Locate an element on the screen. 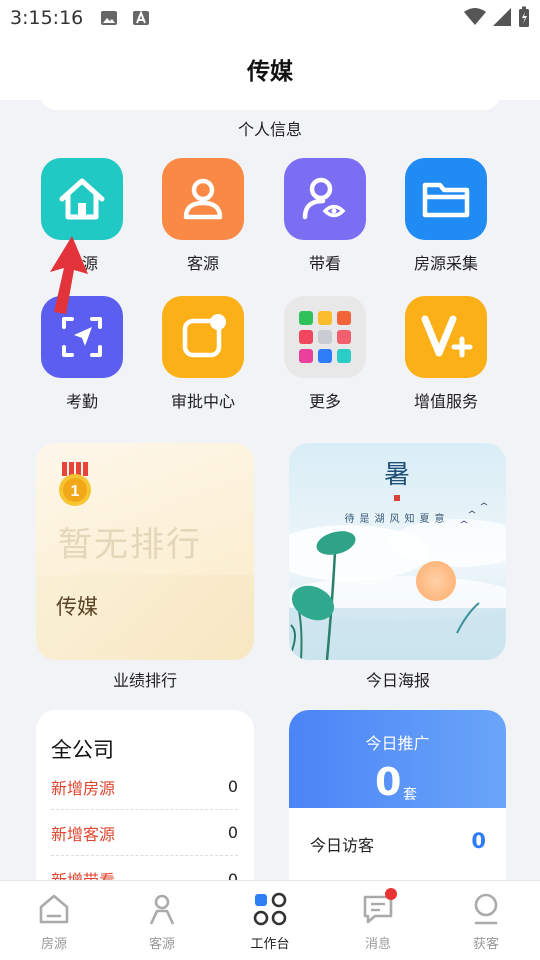 This screenshot has width=540, height=960. nav-tab-listings: 房源 is located at coordinates (54, 920).